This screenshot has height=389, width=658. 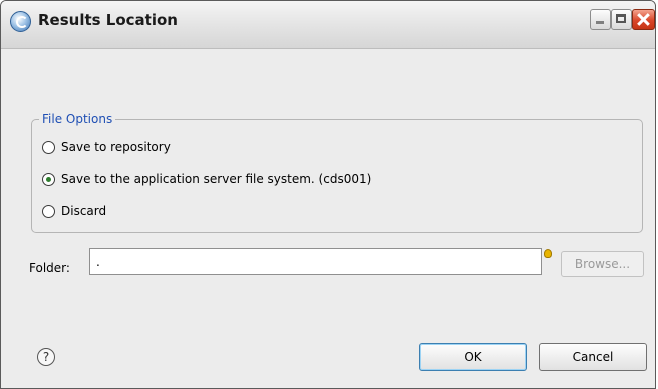 What do you see at coordinates (600, 19) in the screenshot?
I see `minimize-icon` at bounding box center [600, 19].